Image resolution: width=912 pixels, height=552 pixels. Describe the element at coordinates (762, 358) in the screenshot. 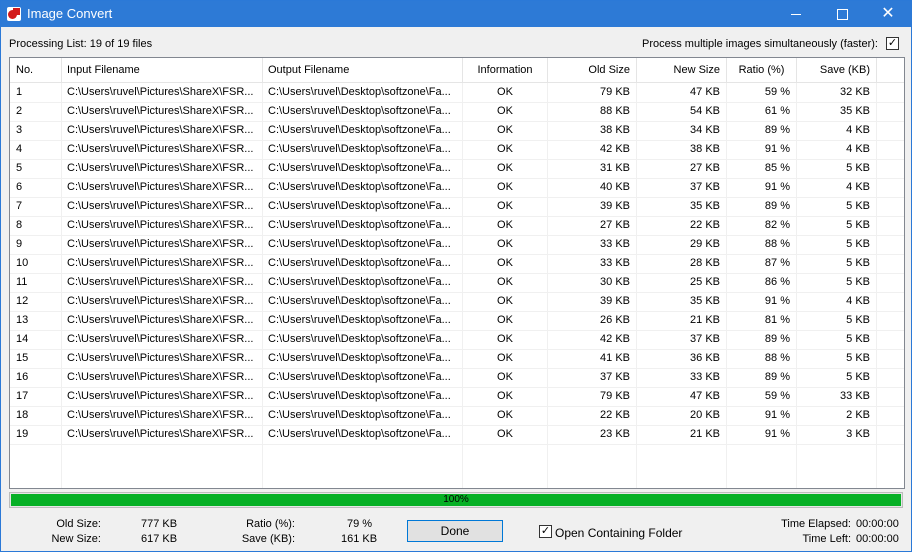

I see `cell-ratio: 88 %` at that location.